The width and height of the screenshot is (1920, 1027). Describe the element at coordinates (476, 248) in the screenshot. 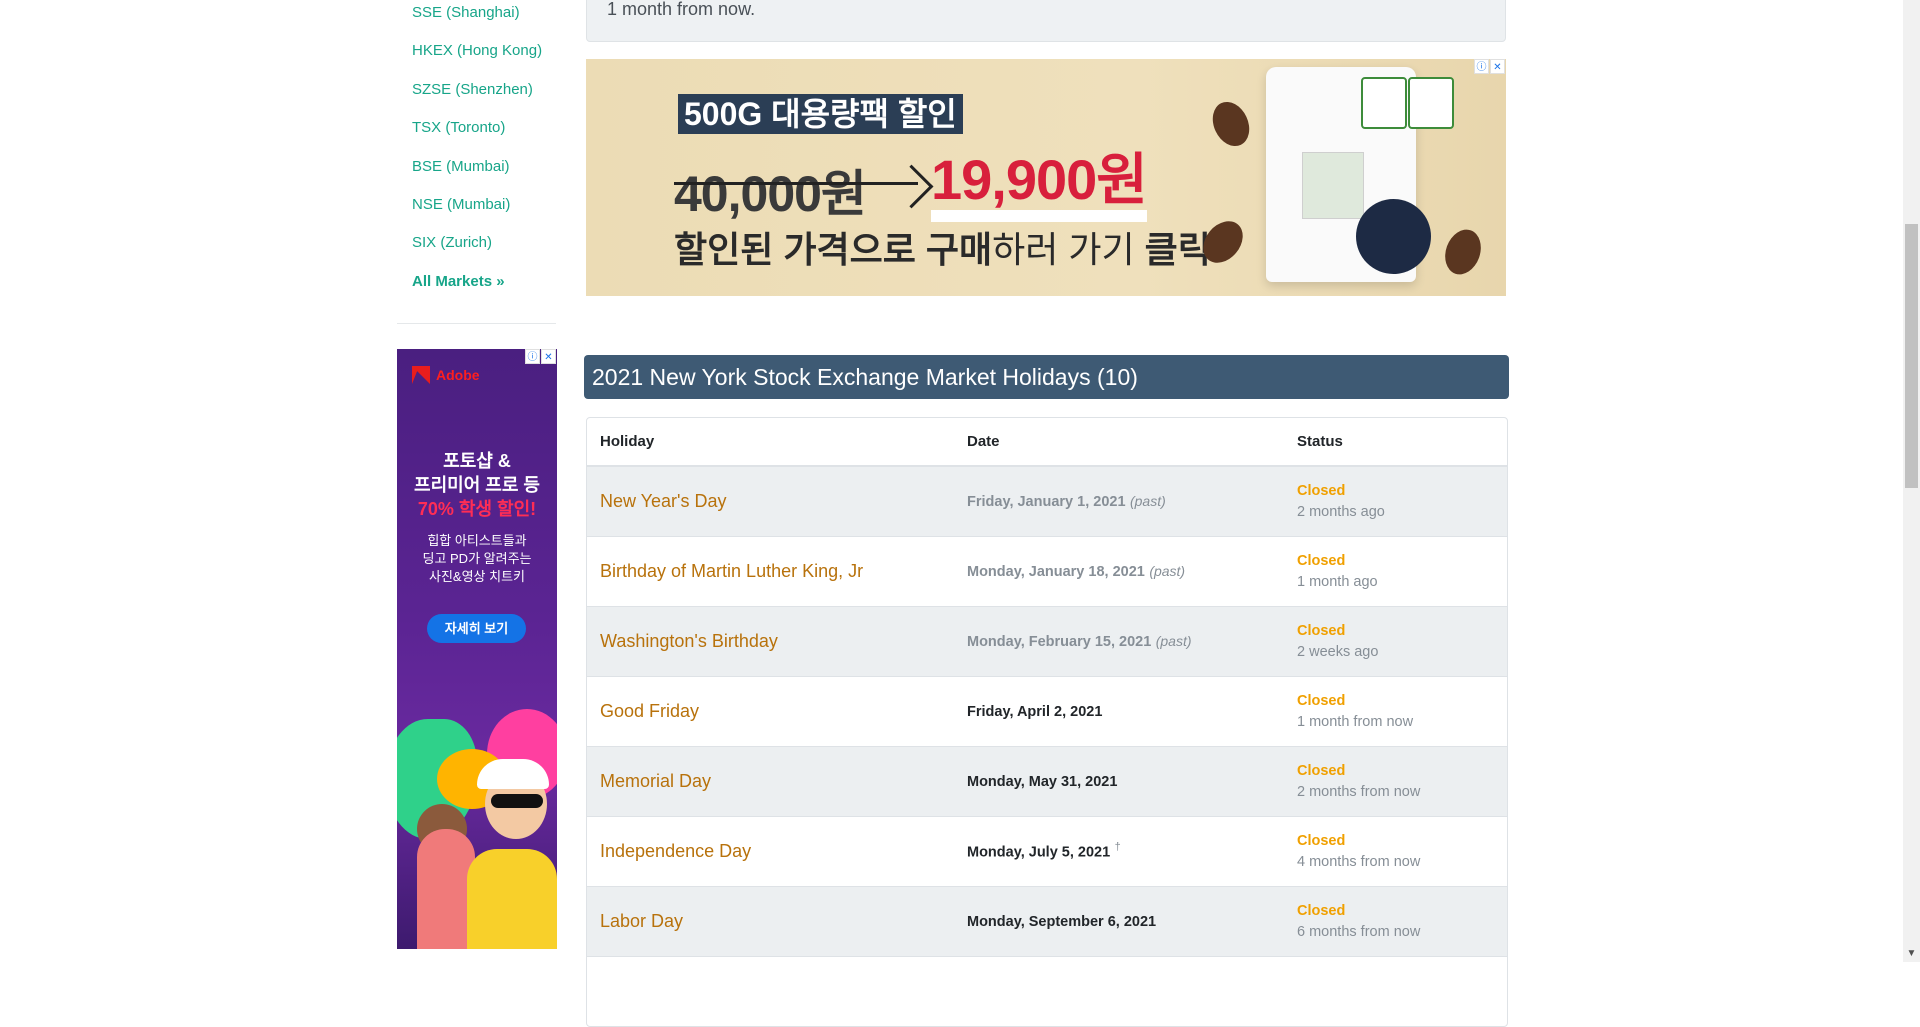

I see `sidebar-link-six: SIX (Zurich)` at that location.